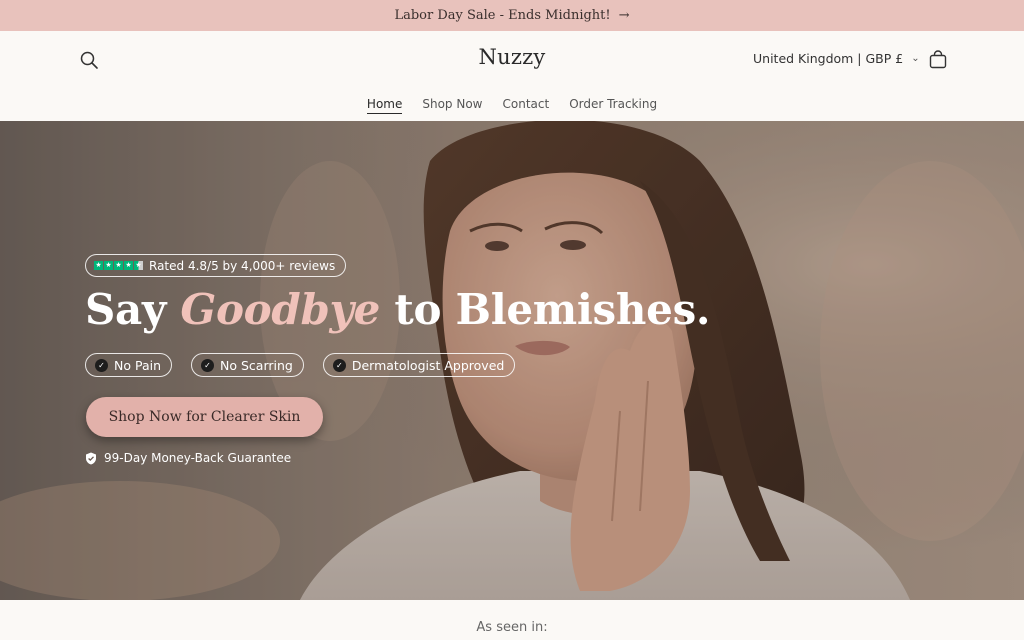 Image resolution: width=1024 pixels, height=640 pixels. Describe the element at coordinates (428, 365) in the screenshot. I see `badge-label: Dermatologist Approved` at that location.